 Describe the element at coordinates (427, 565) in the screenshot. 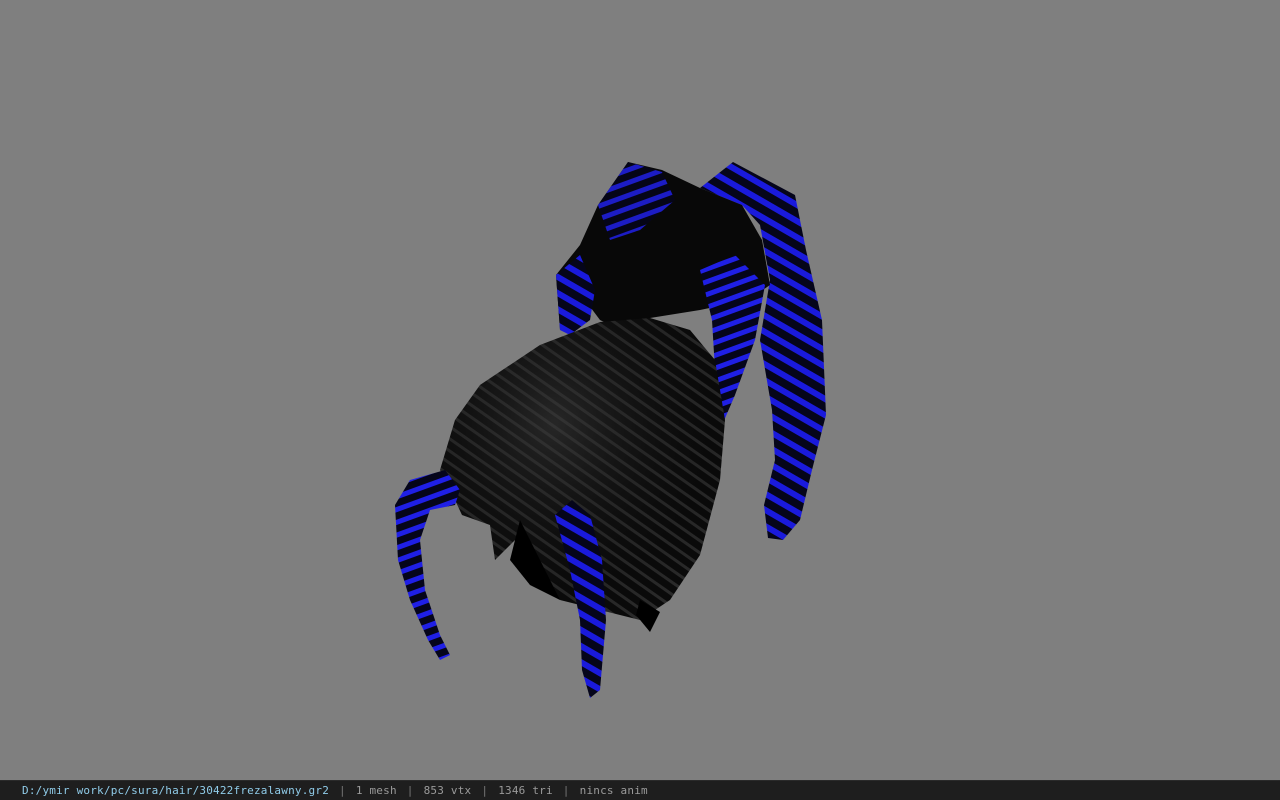

I see `spider-leg-front-left` at that location.